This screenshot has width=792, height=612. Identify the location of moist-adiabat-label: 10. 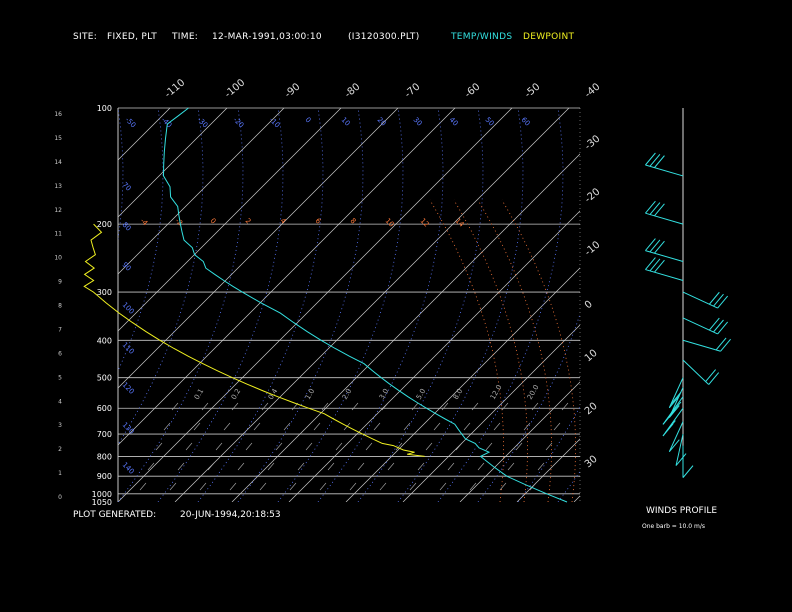
(390, 223).